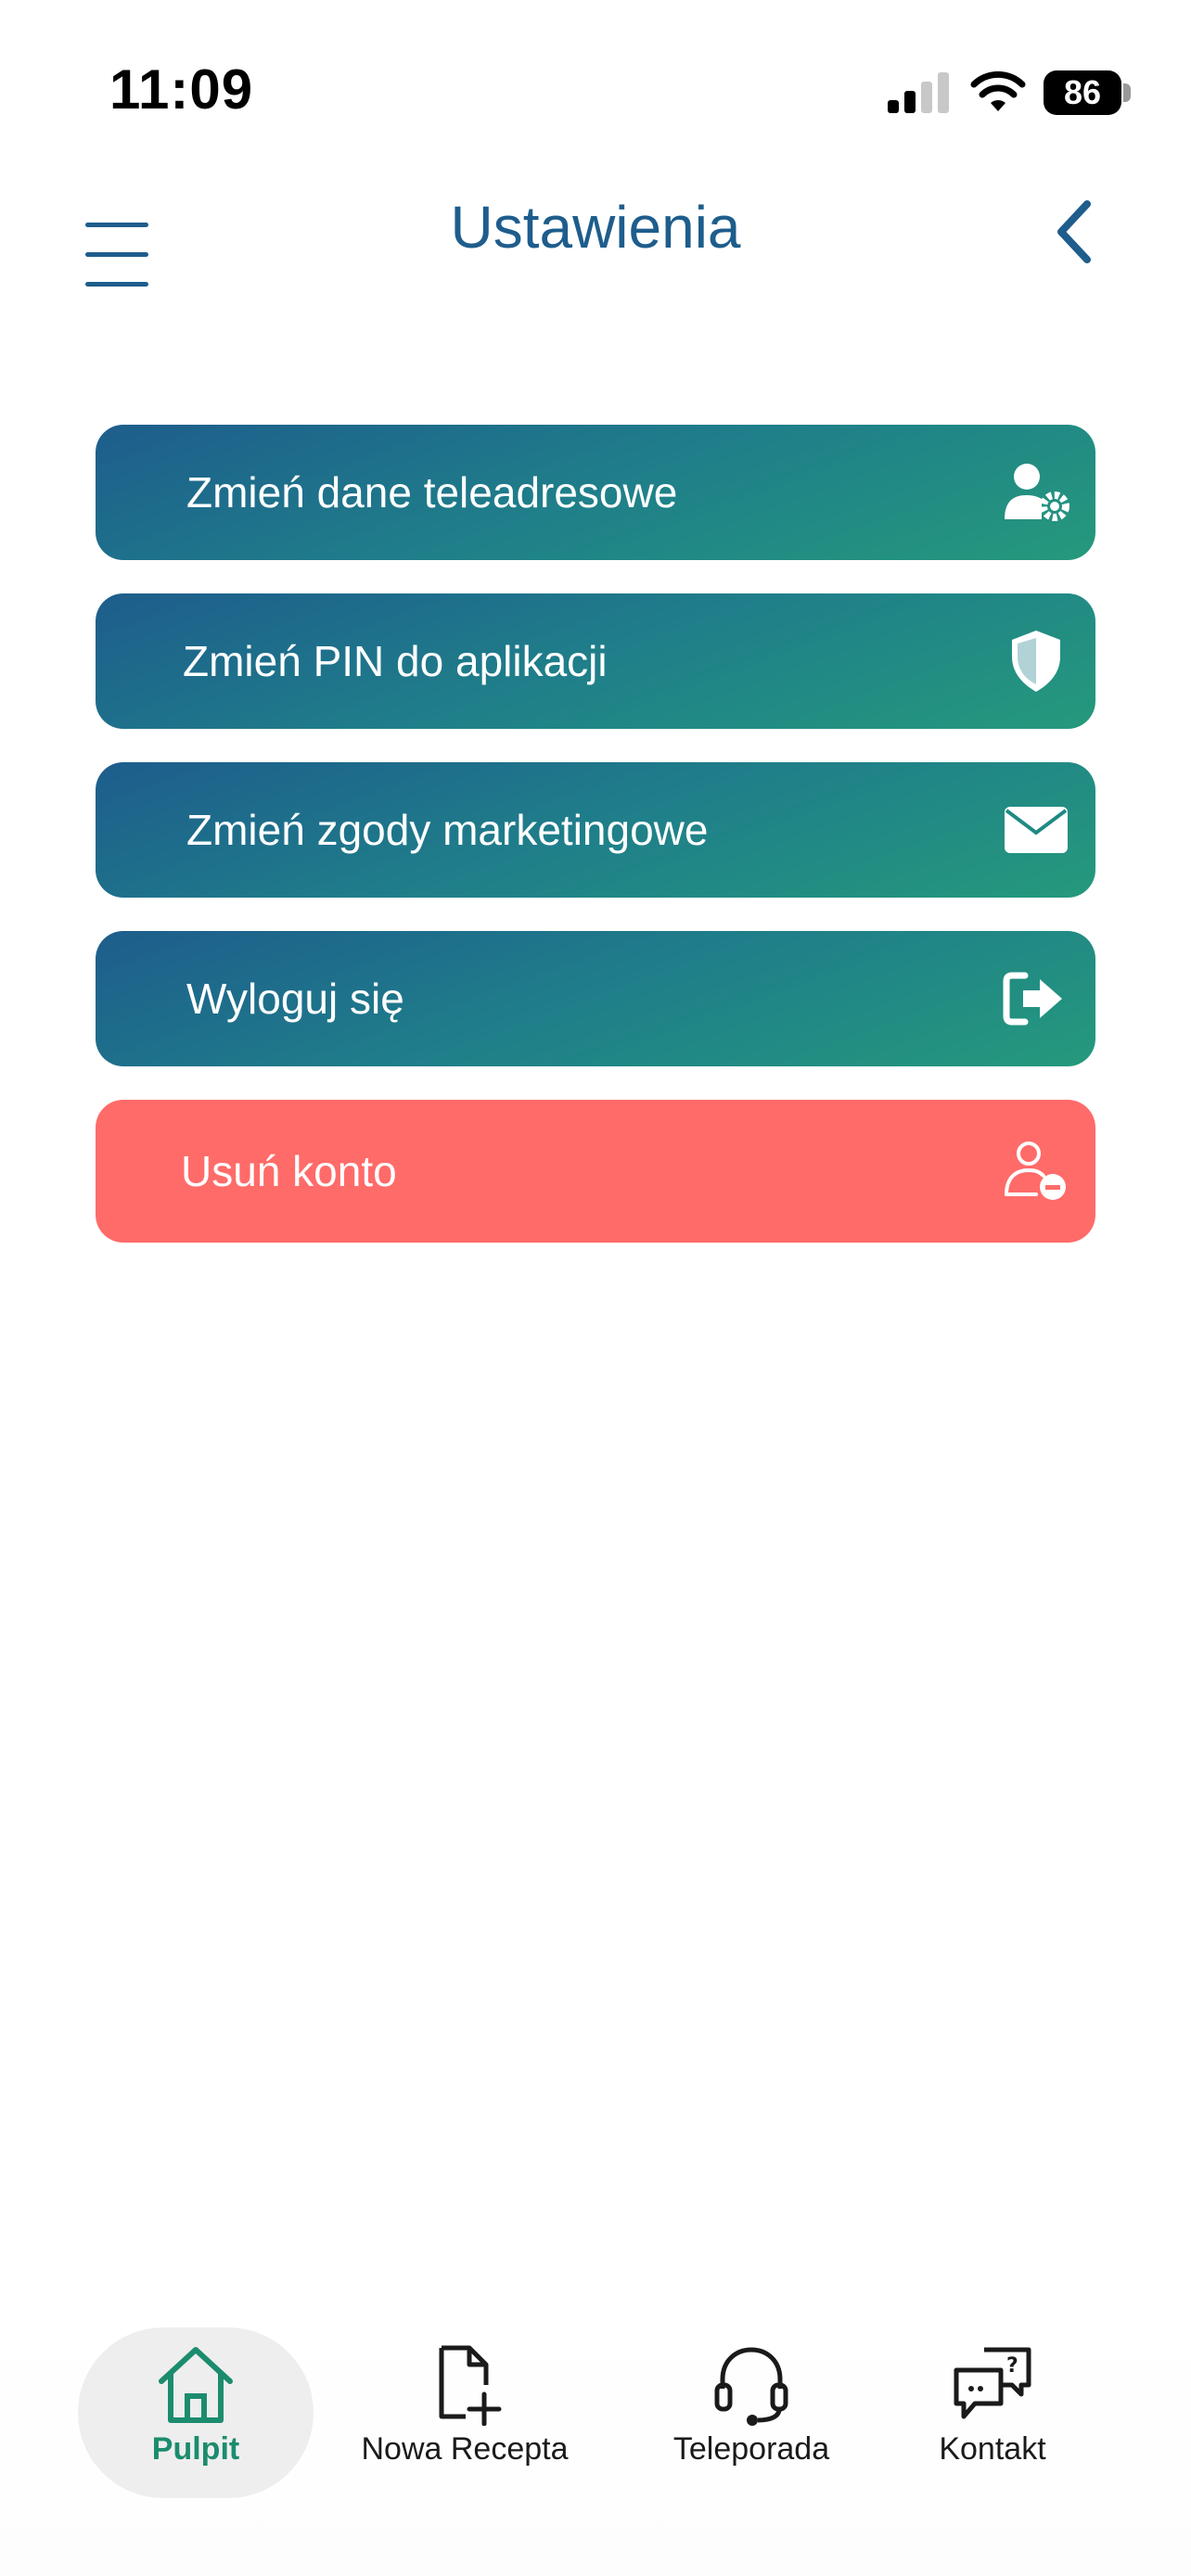 The image size is (1191, 2576). What do you see at coordinates (1036, 662) in the screenshot?
I see `shield-icon` at bounding box center [1036, 662].